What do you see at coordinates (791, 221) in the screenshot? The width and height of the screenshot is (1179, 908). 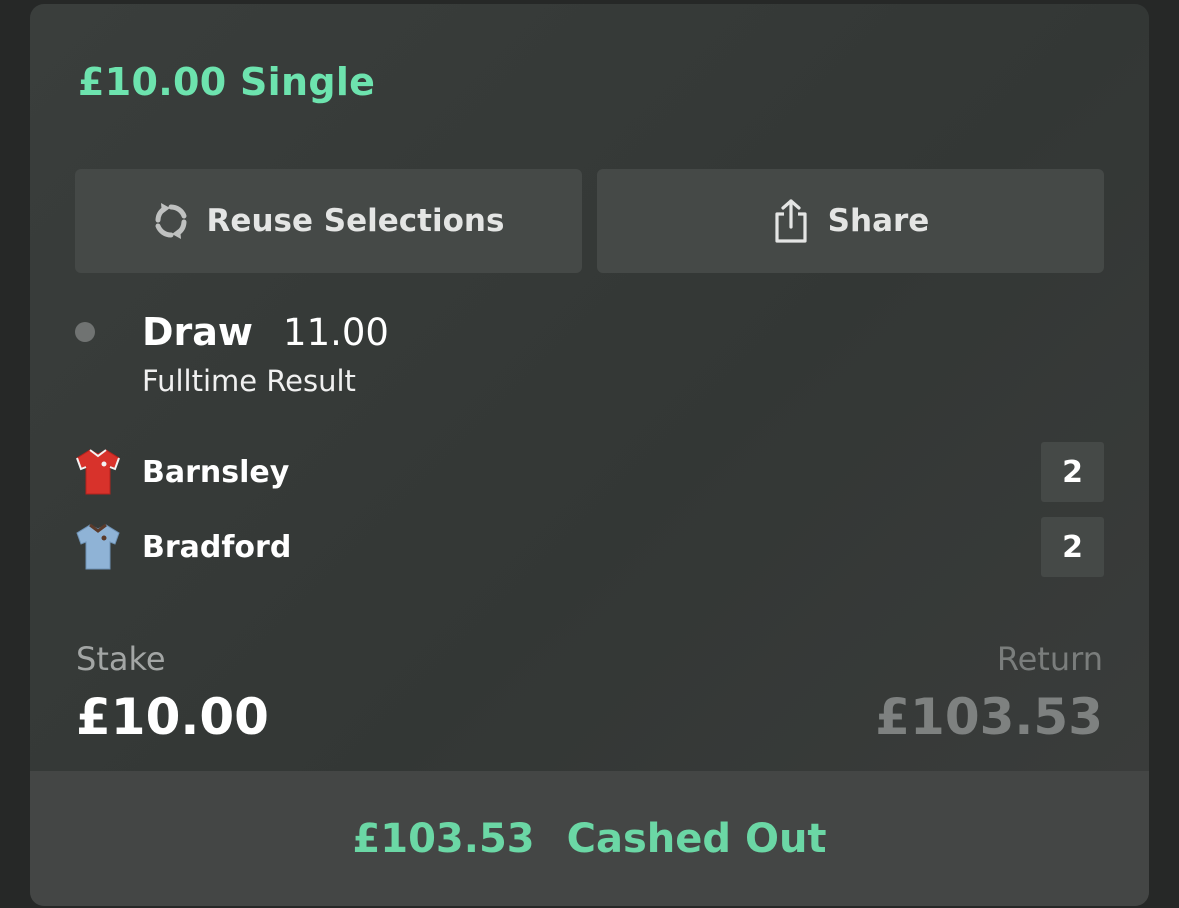 I see `share-icon` at bounding box center [791, 221].